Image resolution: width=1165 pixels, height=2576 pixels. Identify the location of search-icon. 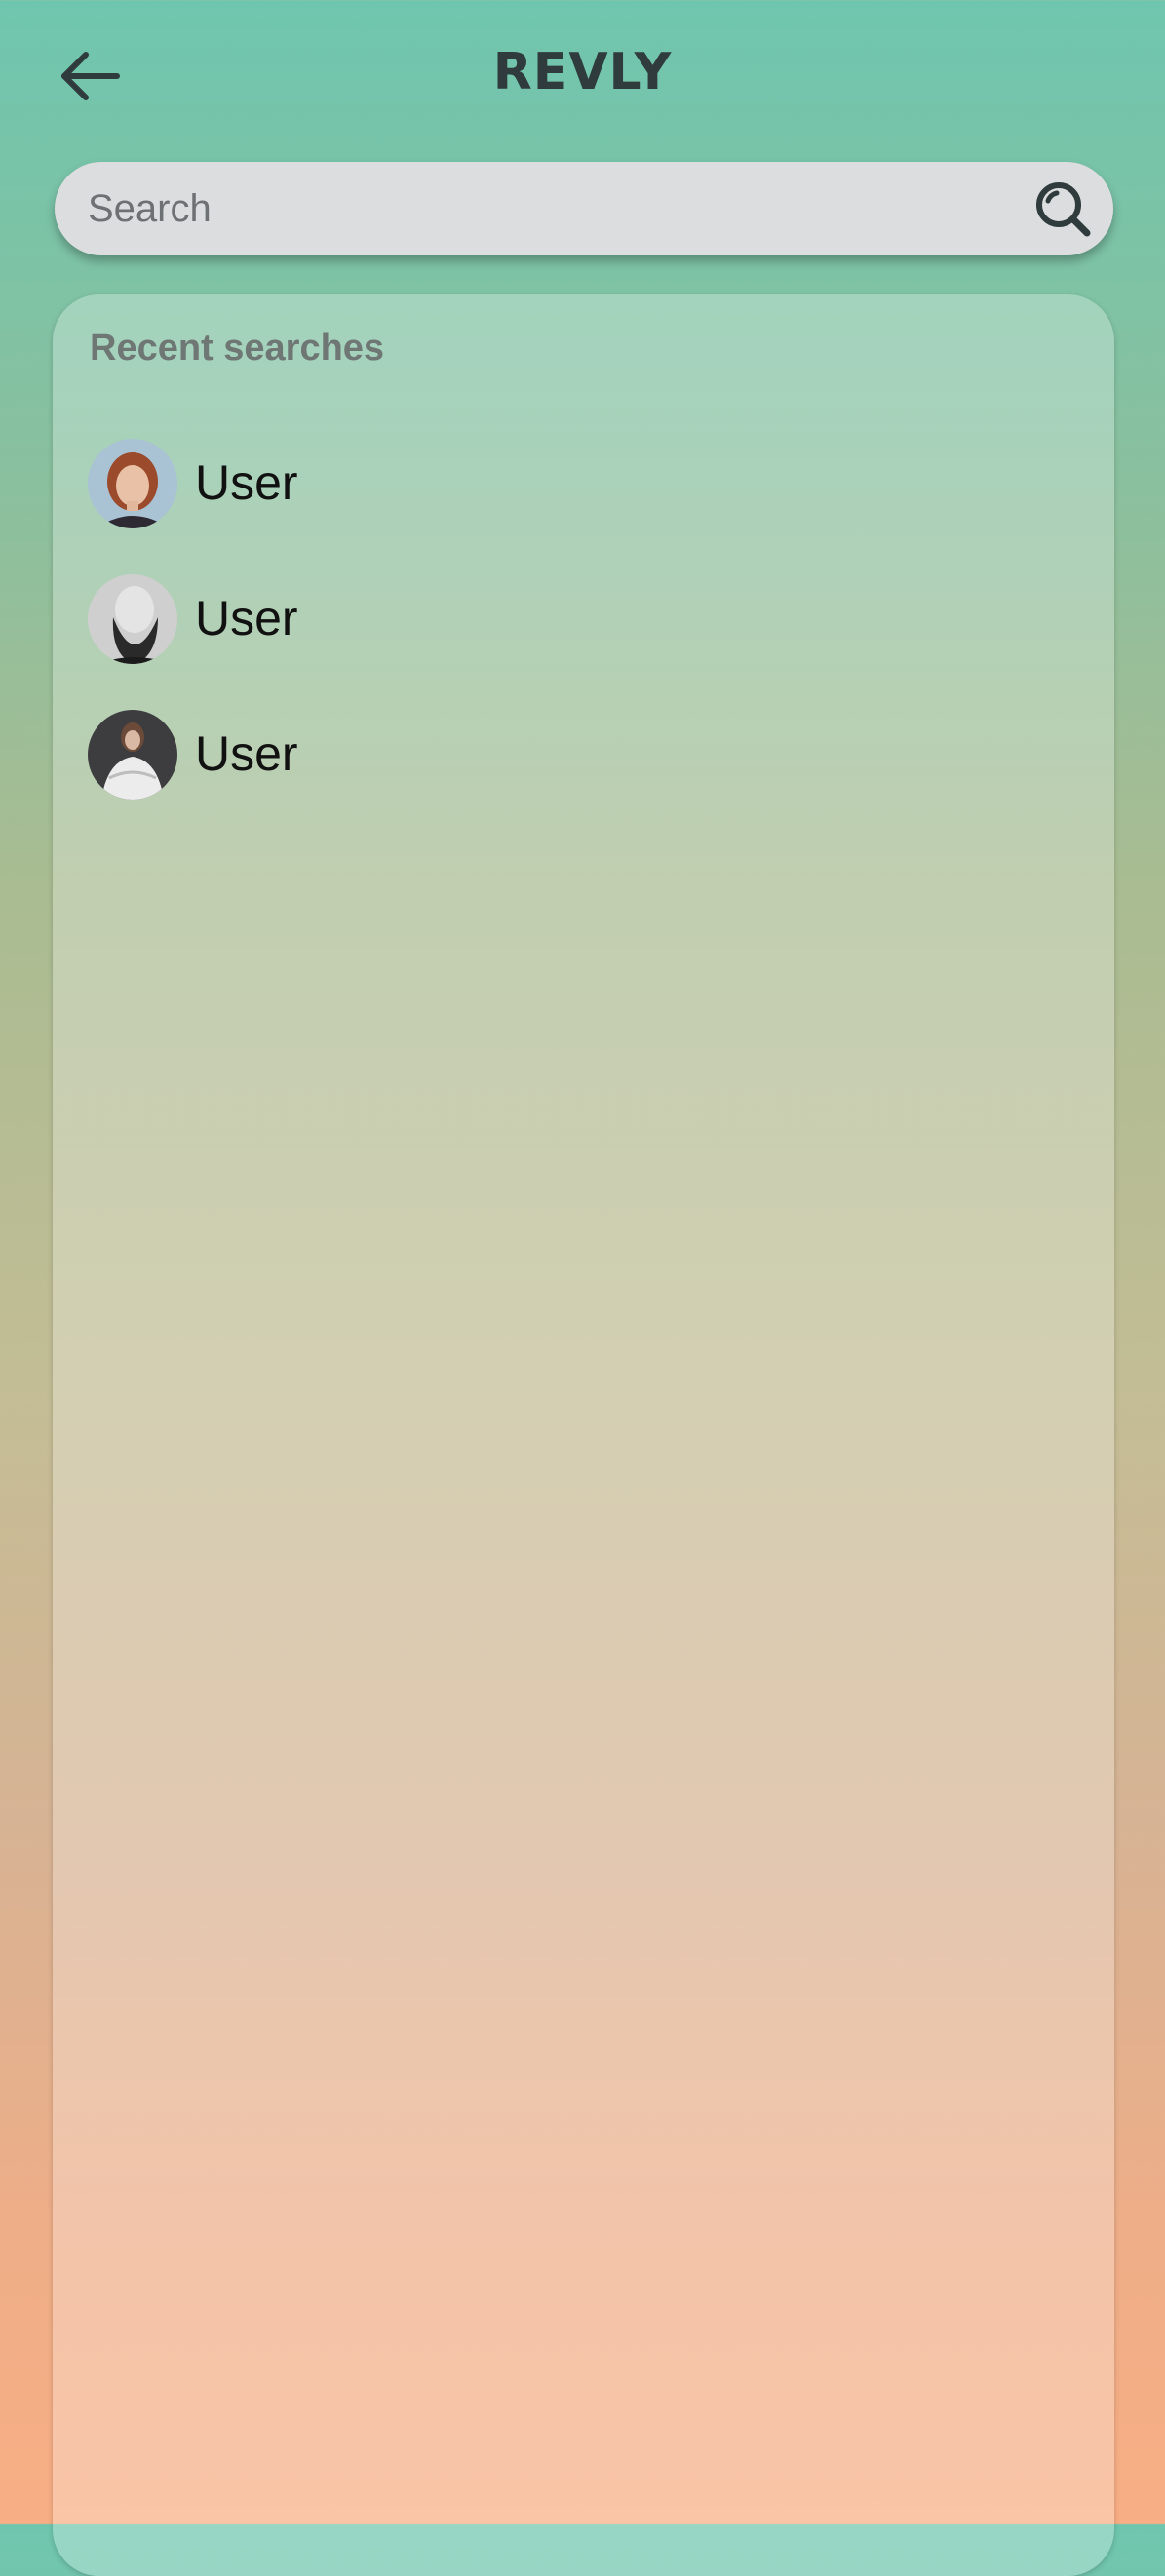
(1063, 208).